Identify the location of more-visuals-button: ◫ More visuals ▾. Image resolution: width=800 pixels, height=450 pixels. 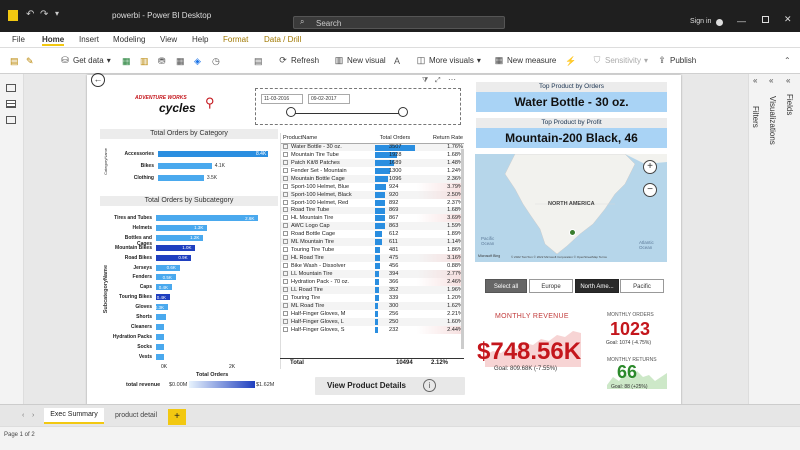
(448, 60).